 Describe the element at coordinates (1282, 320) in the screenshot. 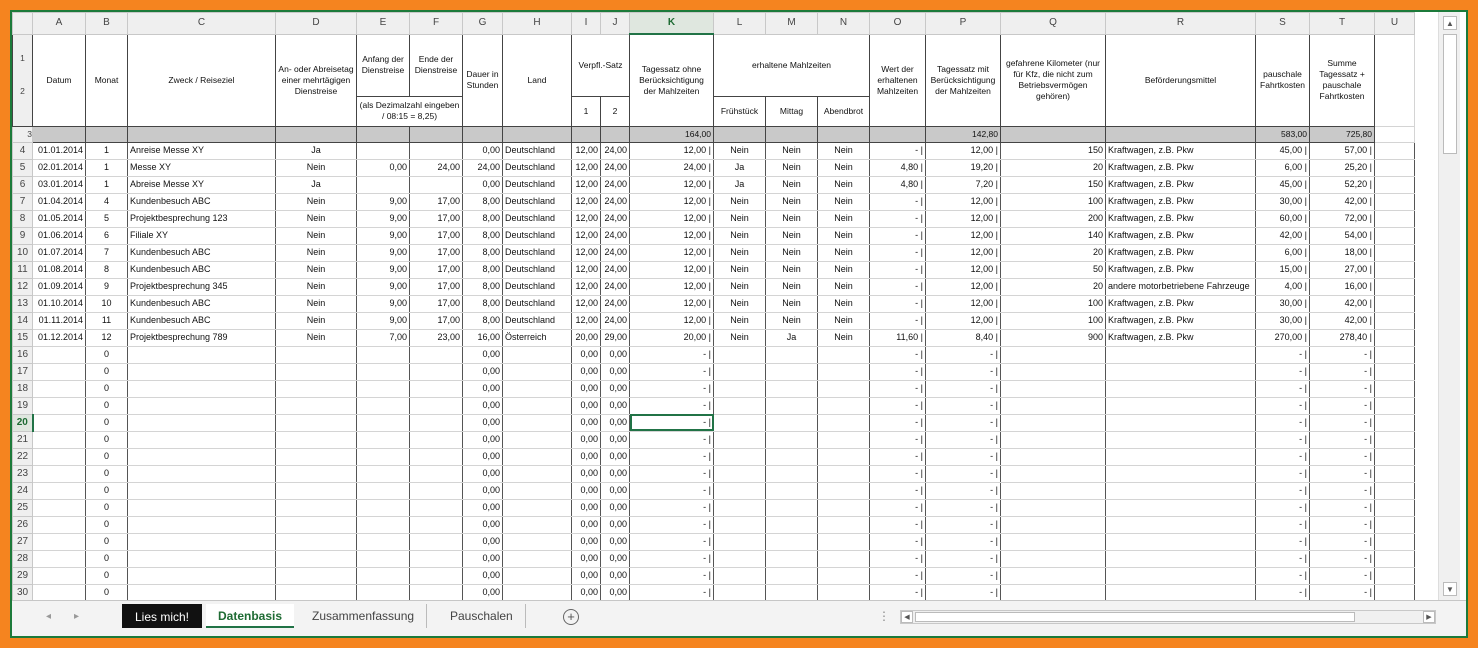

I see `cell-s-14: 30,00 |` at that location.